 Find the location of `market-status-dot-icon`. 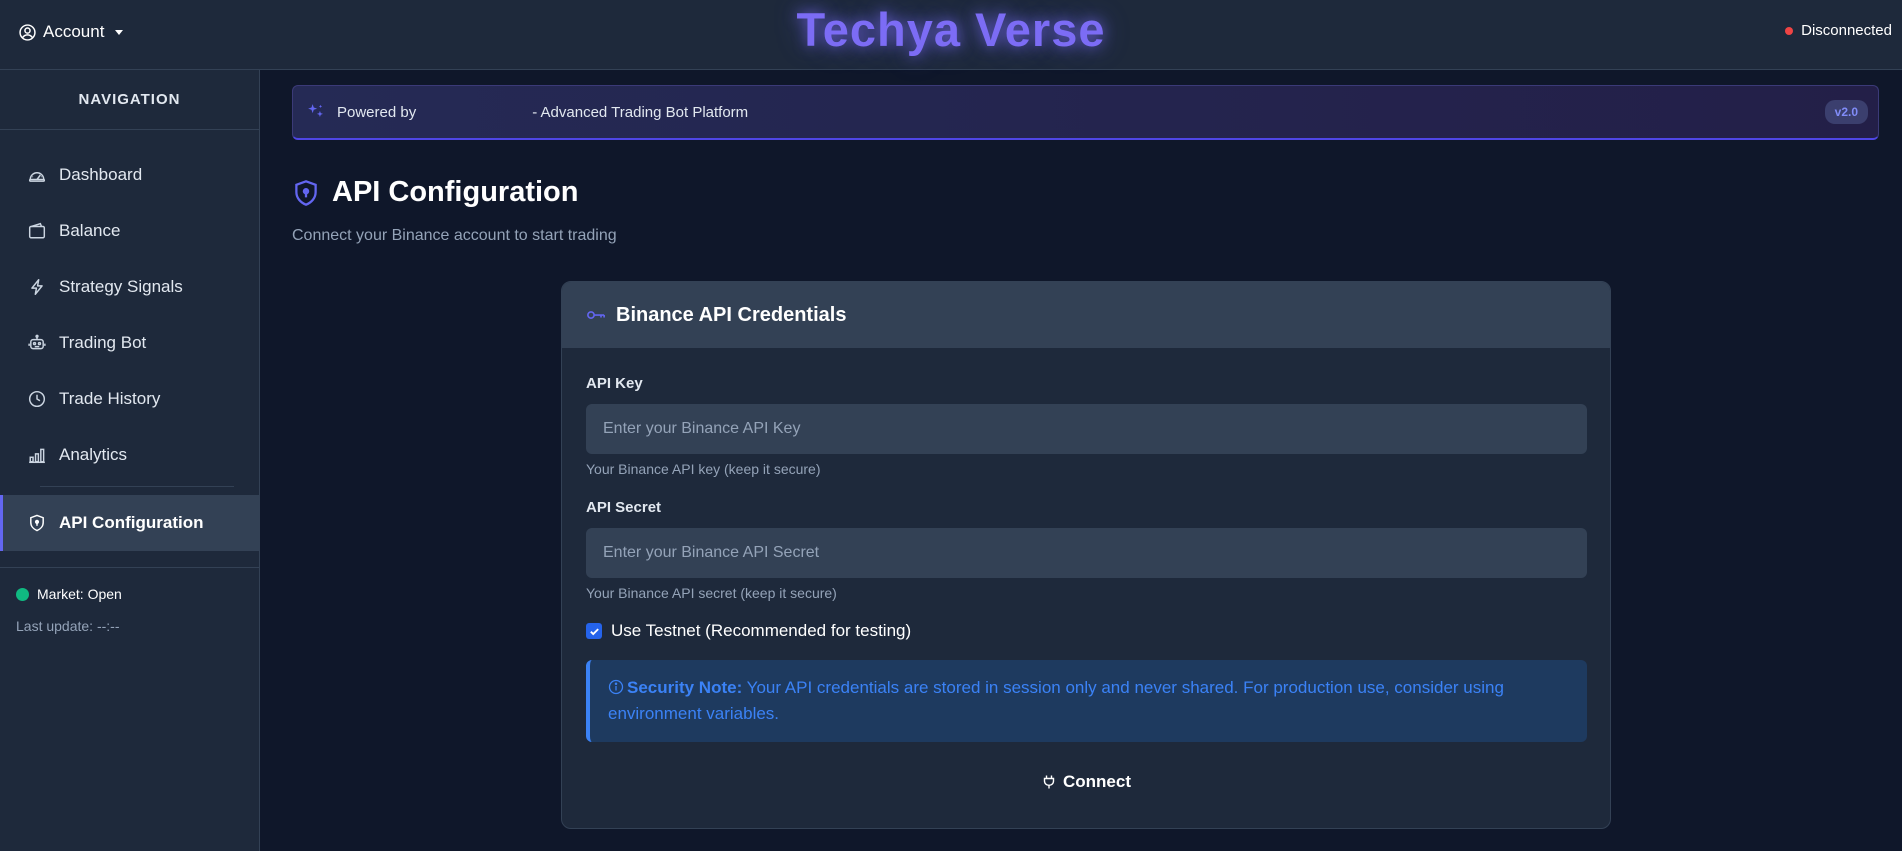

market-status-dot-icon is located at coordinates (22, 594).